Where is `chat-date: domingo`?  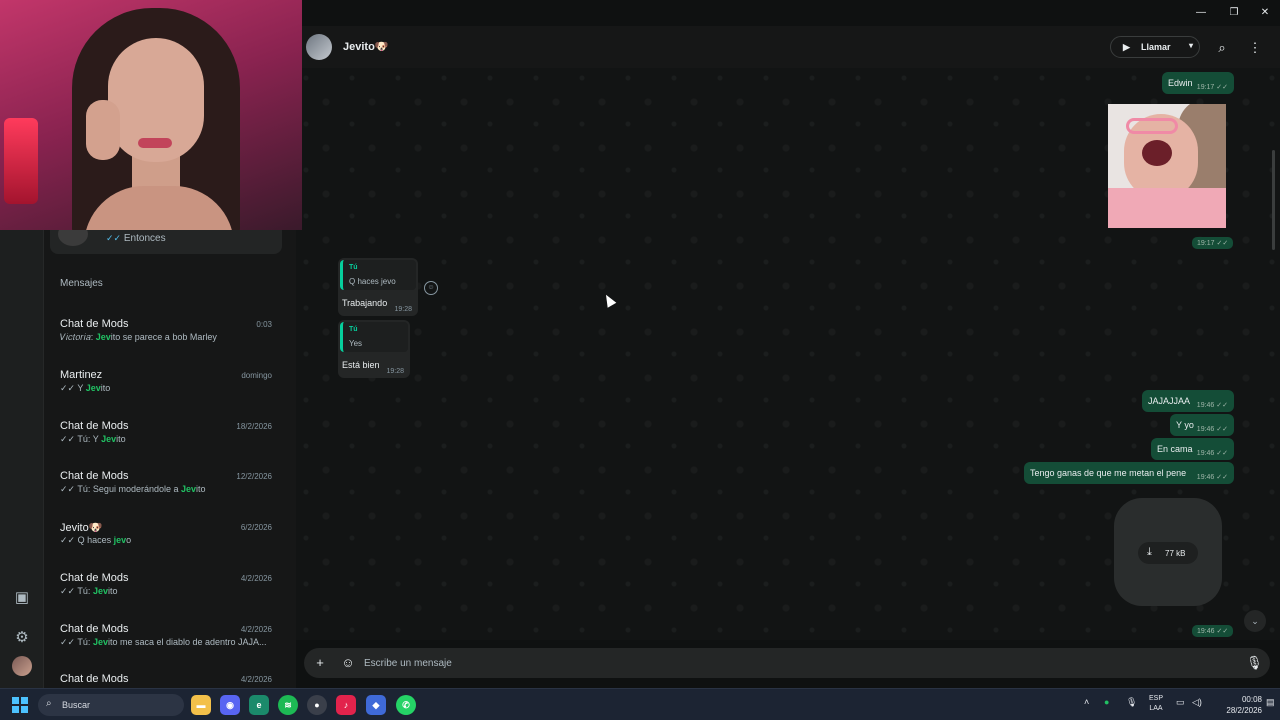
chat-date: domingo is located at coordinates (256, 375).